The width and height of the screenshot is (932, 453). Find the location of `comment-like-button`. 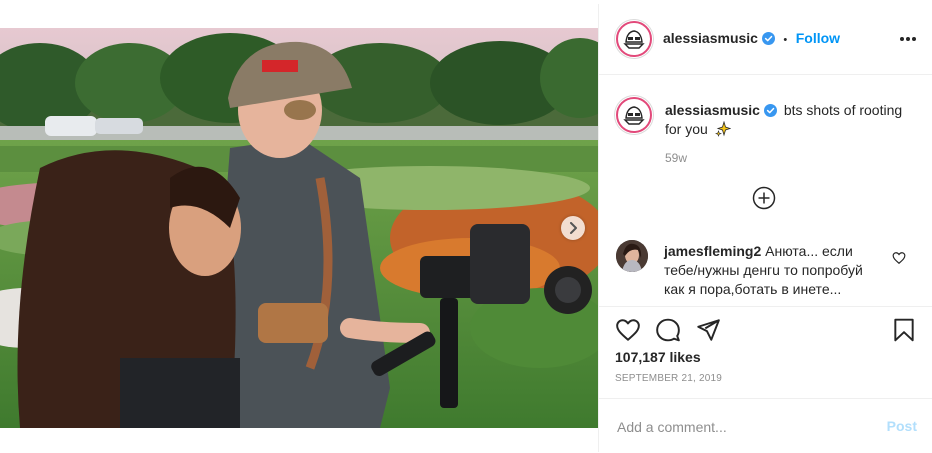

comment-like-button is located at coordinates (899, 258).